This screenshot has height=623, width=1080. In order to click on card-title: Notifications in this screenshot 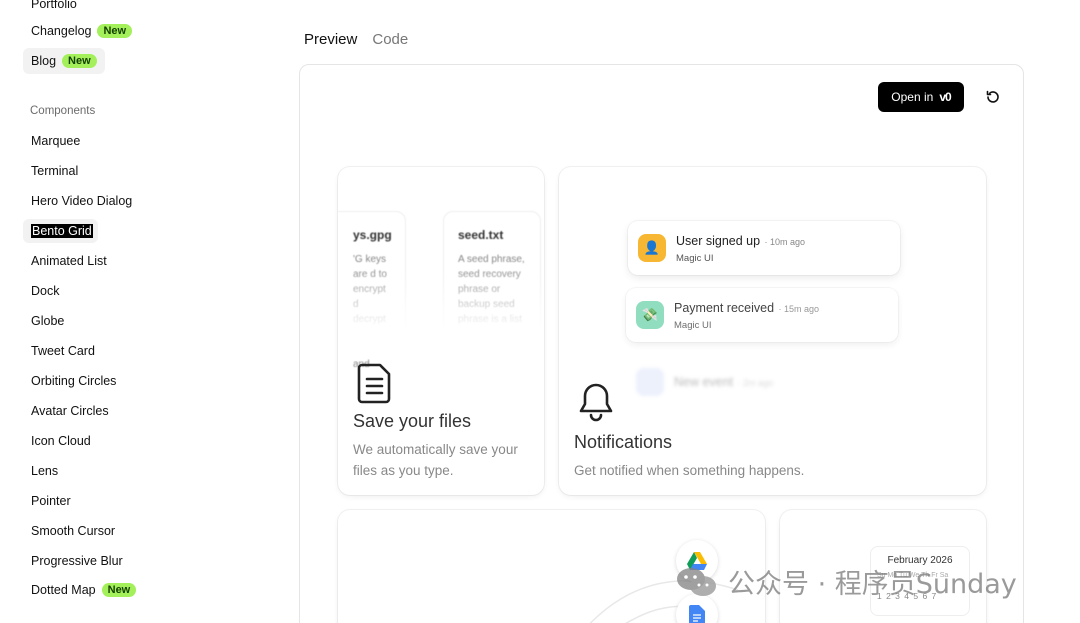, I will do `click(623, 442)`.